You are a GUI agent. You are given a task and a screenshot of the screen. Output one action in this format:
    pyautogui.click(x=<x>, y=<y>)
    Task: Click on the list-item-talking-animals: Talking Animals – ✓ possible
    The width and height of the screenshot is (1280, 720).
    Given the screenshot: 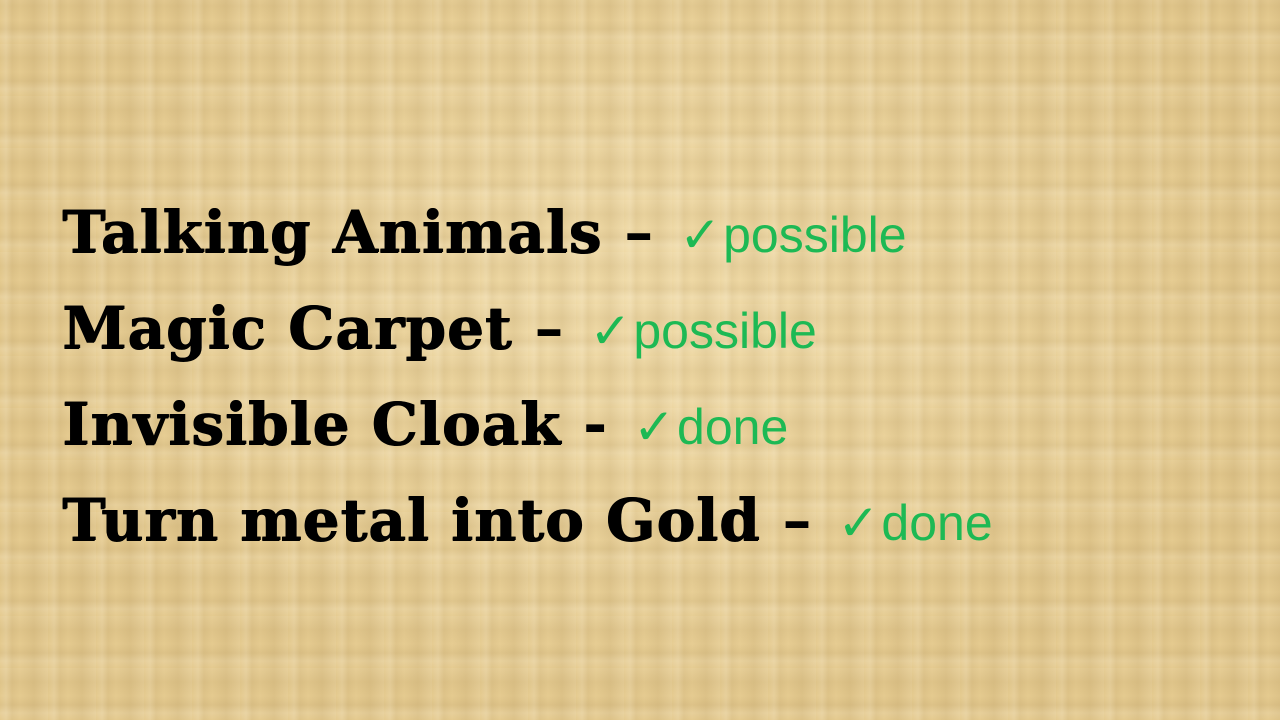 What is the action you would take?
    pyautogui.click(x=637, y=246)
    